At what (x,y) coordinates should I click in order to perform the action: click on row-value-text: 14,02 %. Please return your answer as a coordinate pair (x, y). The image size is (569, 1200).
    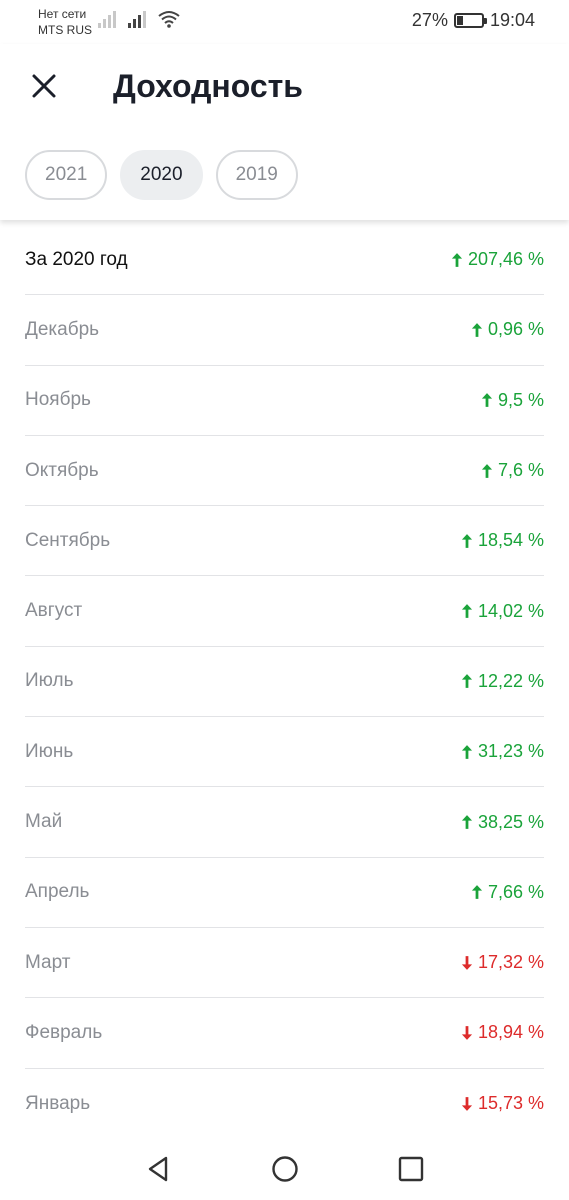
    Looking at the image, I should click on (510, 610).